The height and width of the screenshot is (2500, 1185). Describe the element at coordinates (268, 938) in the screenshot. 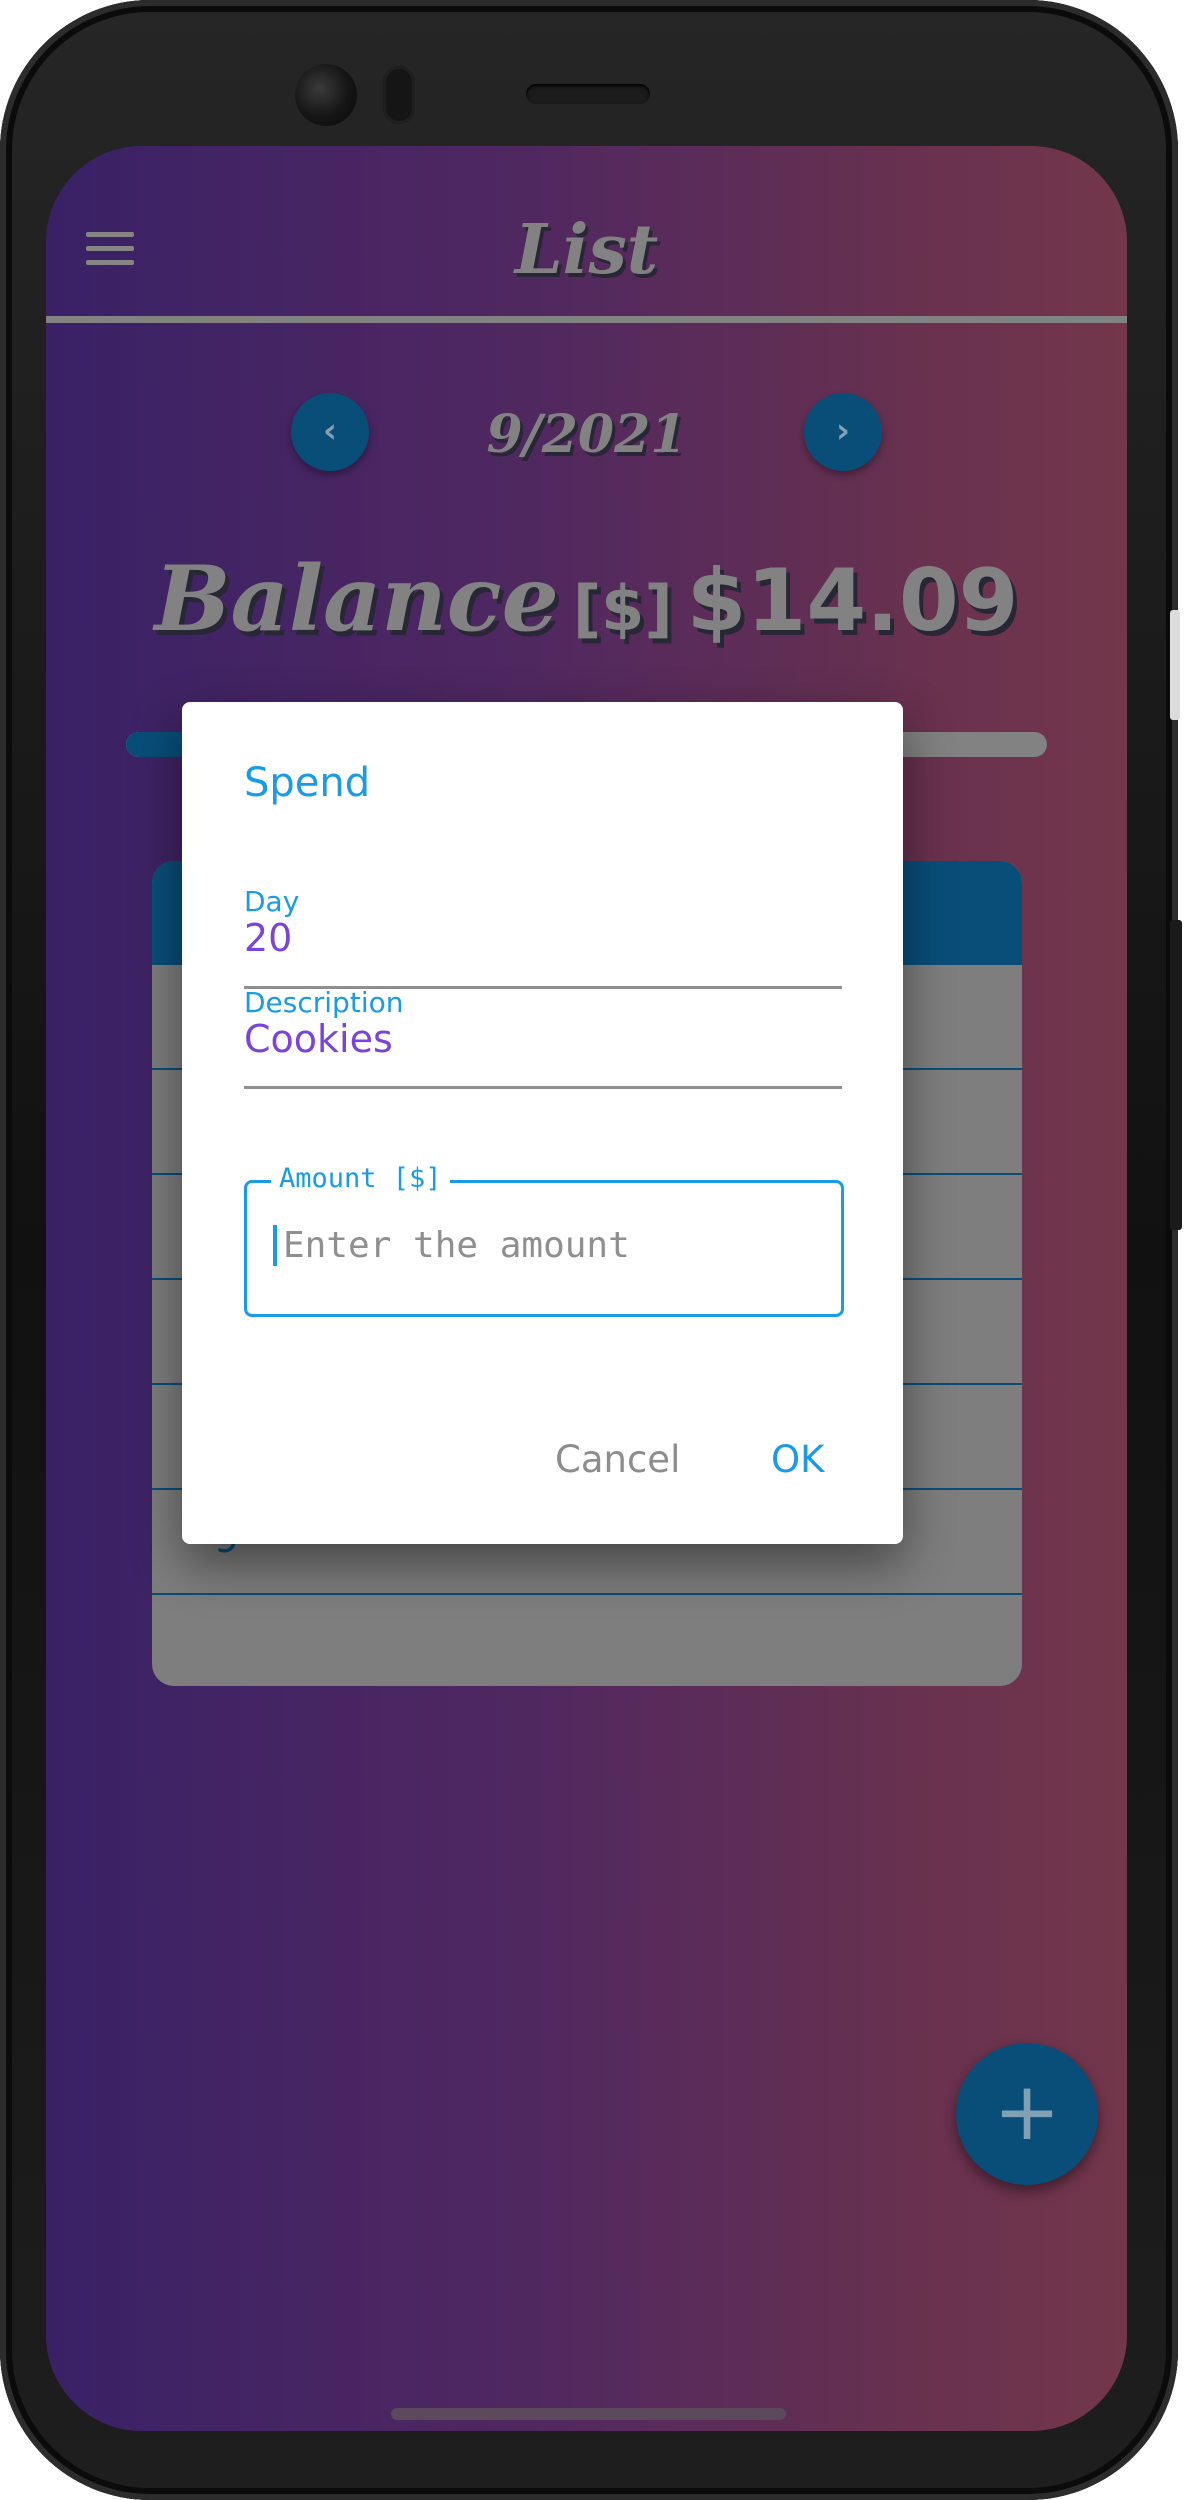

I see `day-field: 20` at that location.